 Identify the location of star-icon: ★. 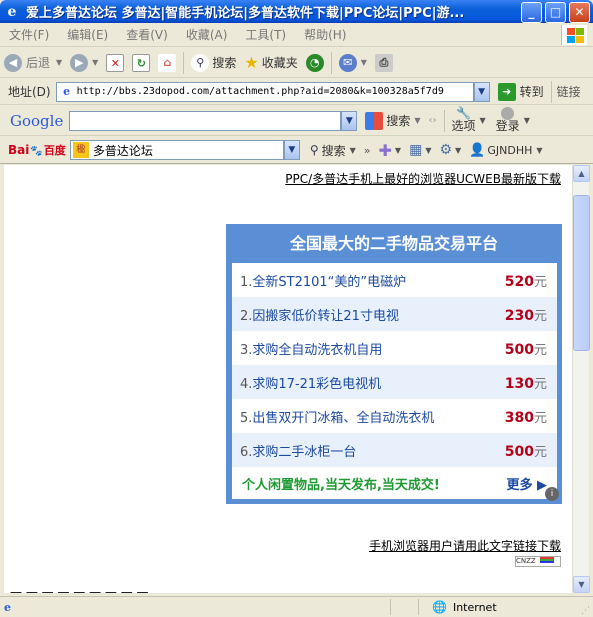
(251, 62).